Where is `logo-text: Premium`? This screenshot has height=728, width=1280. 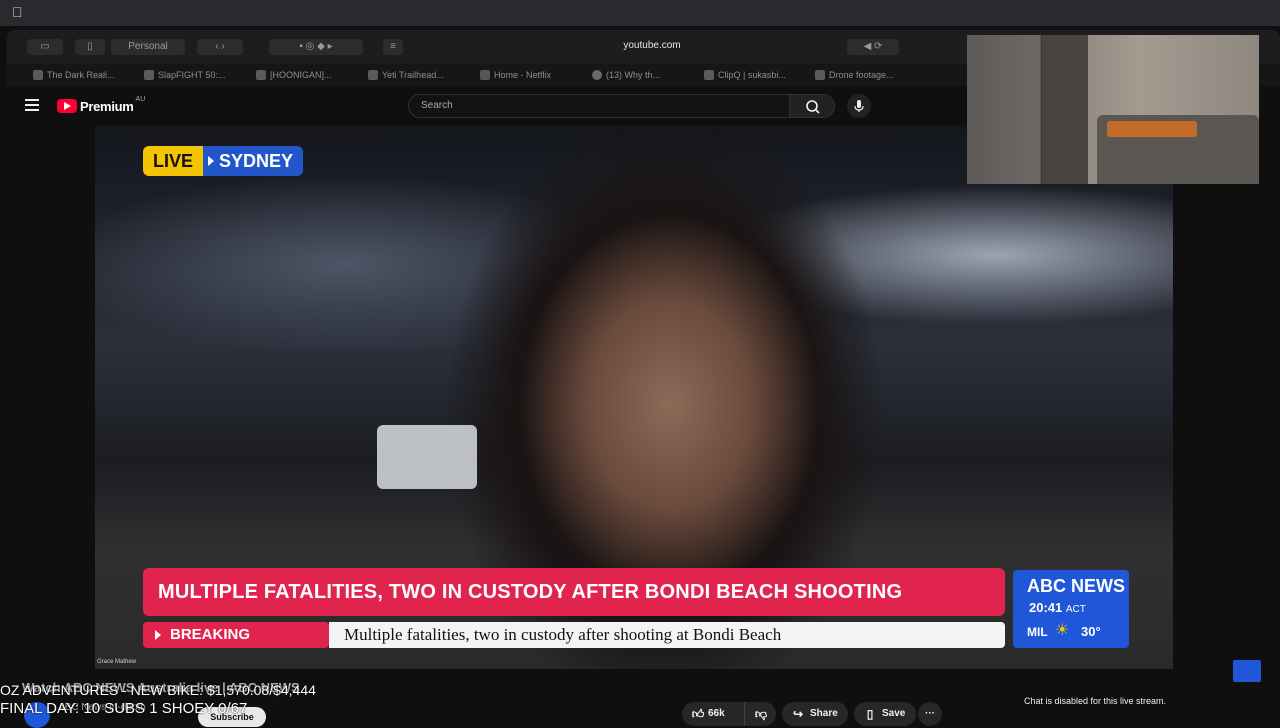
logo-text: Premium is located at coordinates (107, 106).